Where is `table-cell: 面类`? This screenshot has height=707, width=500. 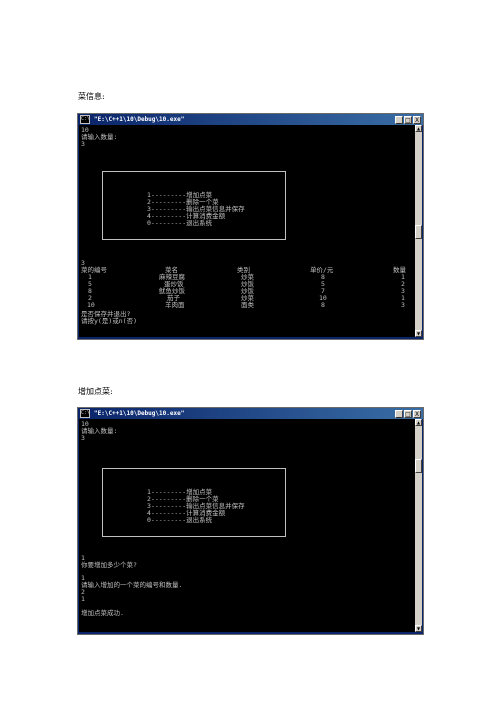 table-cell: 面类 is located at coordinates (247, 305).